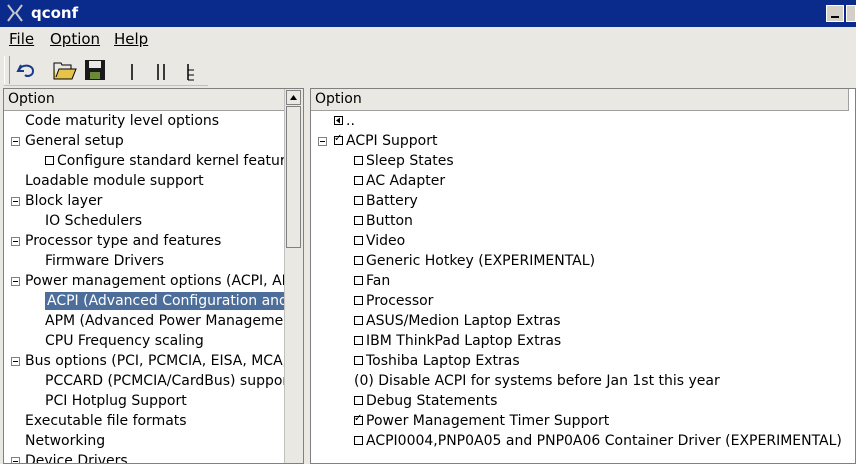 This screenshot has width=856, height=464. Describe the element at coordinates (134, 70) in the screenshot. I see `single-view-button` at that location.